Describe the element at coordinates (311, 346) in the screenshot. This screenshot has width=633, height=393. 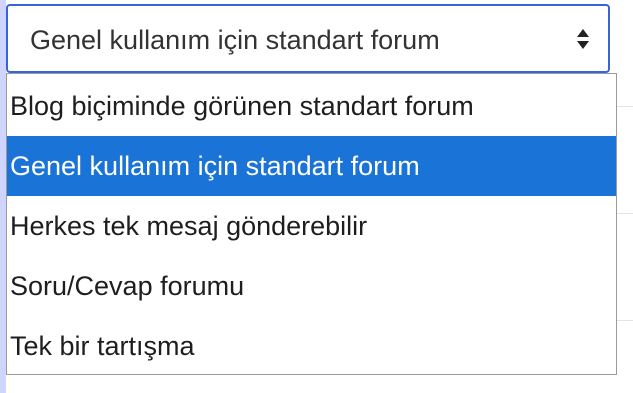
I see `forum-type-option: Tek bir tartışma` at that location.